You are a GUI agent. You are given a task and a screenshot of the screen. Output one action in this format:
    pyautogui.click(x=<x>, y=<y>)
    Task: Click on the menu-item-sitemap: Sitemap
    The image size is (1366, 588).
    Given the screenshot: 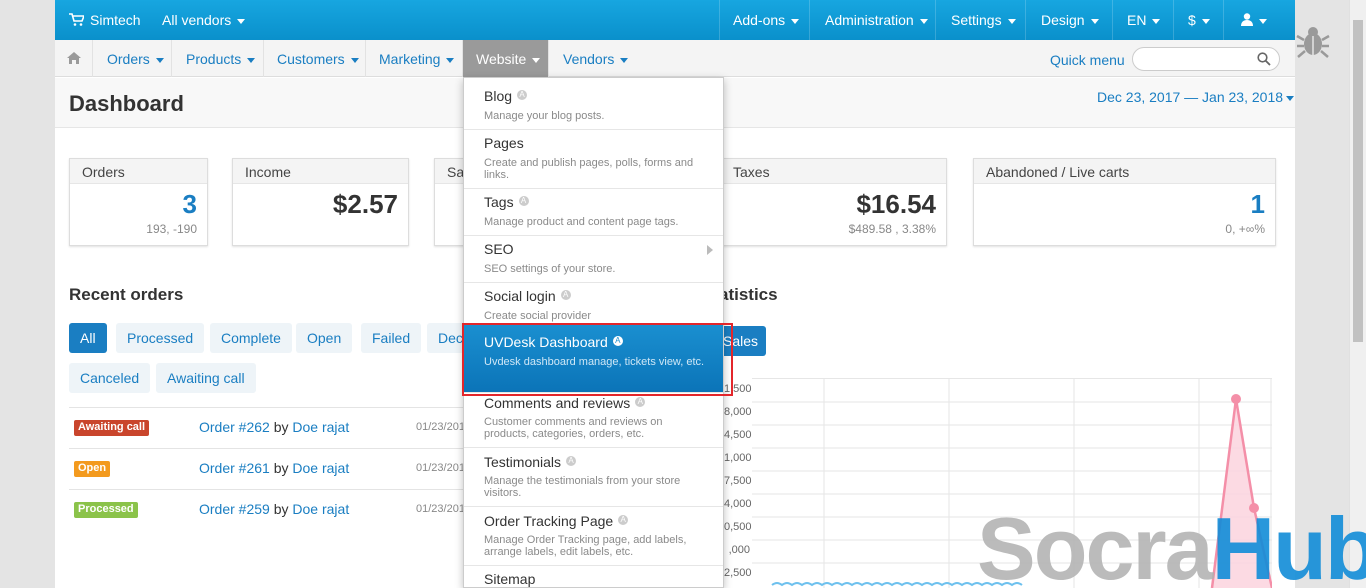 What is the action you would take?
    pyautogui.click(x=593, y=576)
    